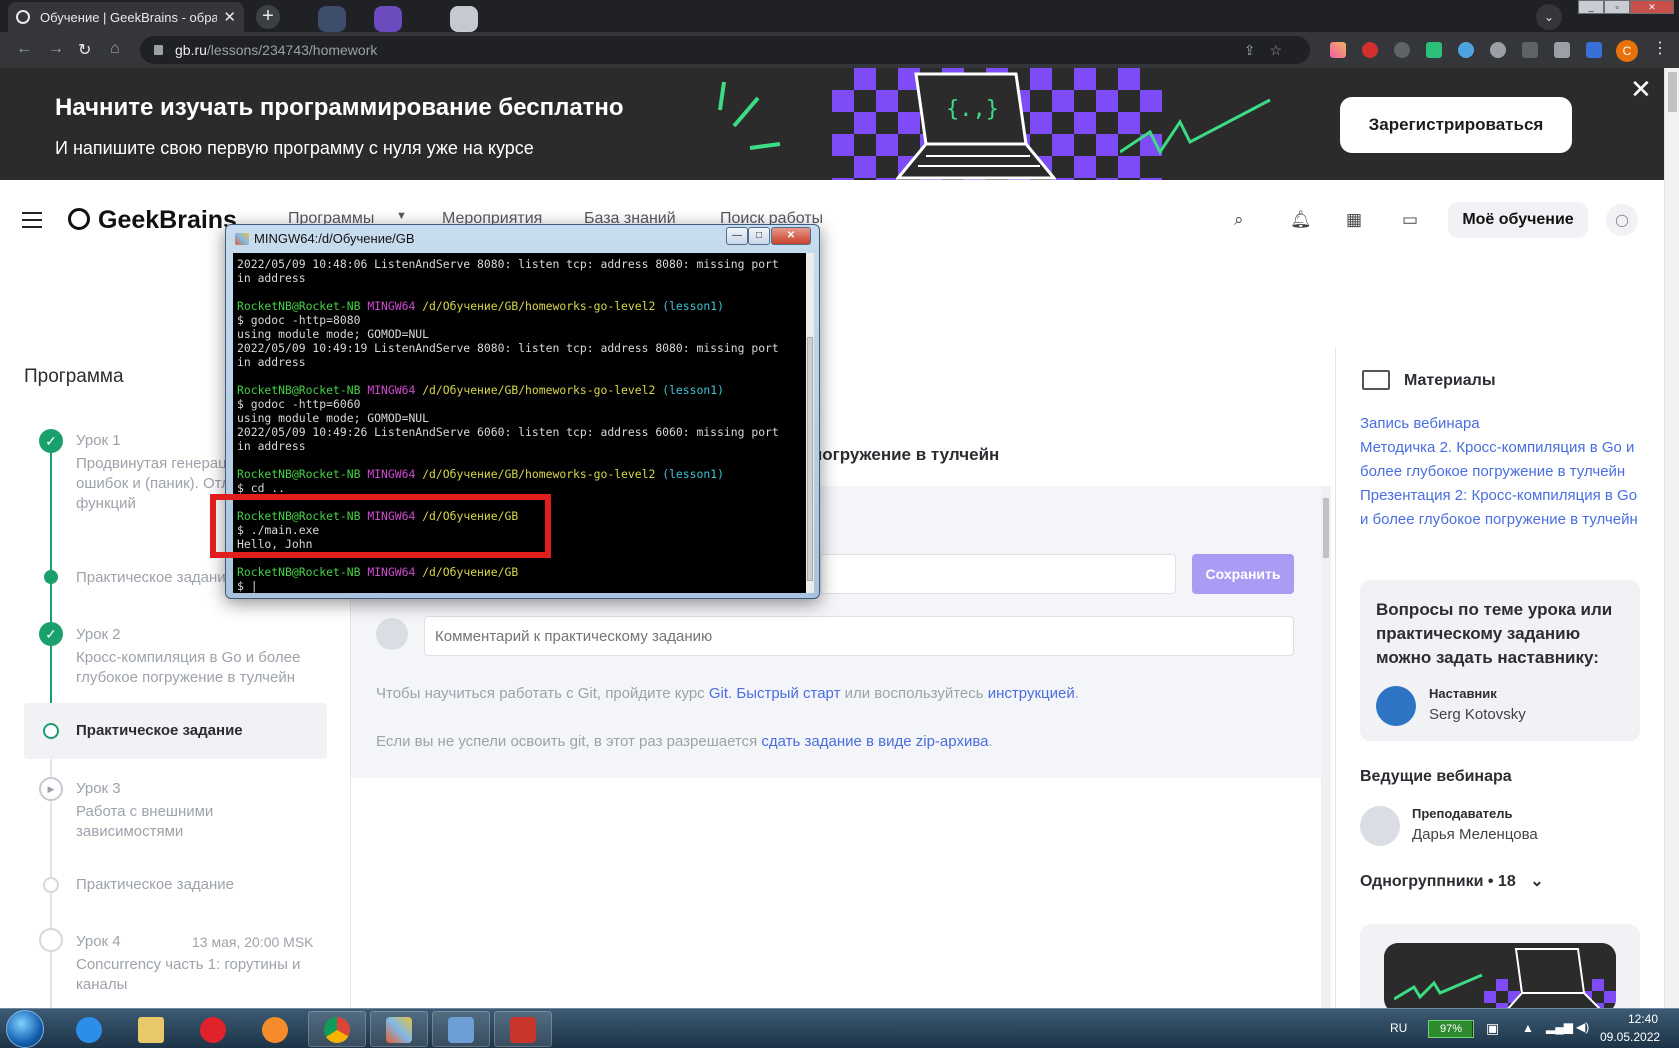 The image size is (1679, 1048). I want to click on geekbrains-logo-icon, so click(79, 219).